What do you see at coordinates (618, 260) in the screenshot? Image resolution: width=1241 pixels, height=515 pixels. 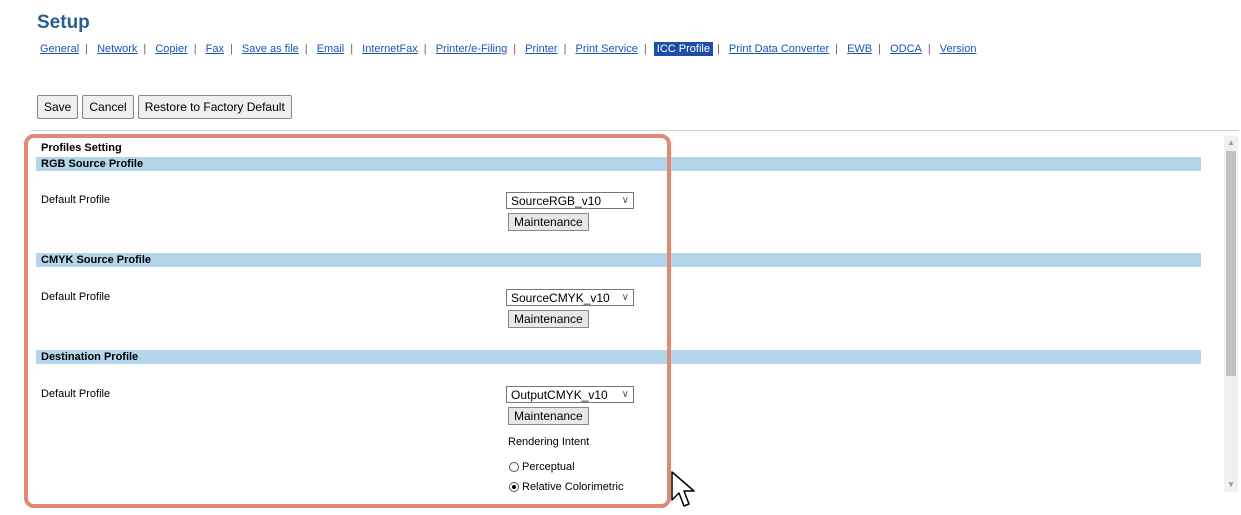 I see `cmyk-source-profile-header: CMYK Source Profile` at bounding box center [618, 260].